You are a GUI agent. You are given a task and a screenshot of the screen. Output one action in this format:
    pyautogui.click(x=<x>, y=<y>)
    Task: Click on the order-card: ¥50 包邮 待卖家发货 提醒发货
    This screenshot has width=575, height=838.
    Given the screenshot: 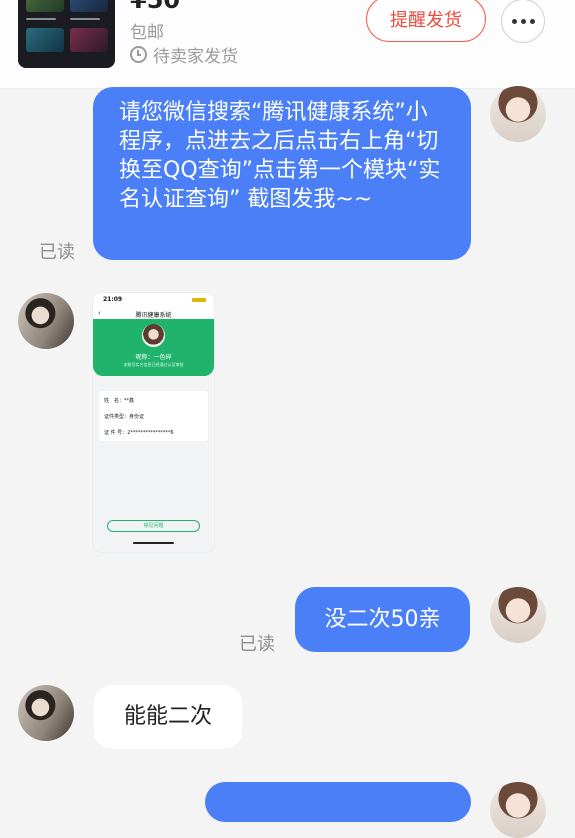 What is the action you would take?
    pyautogui.click(x=287, y=44)
    